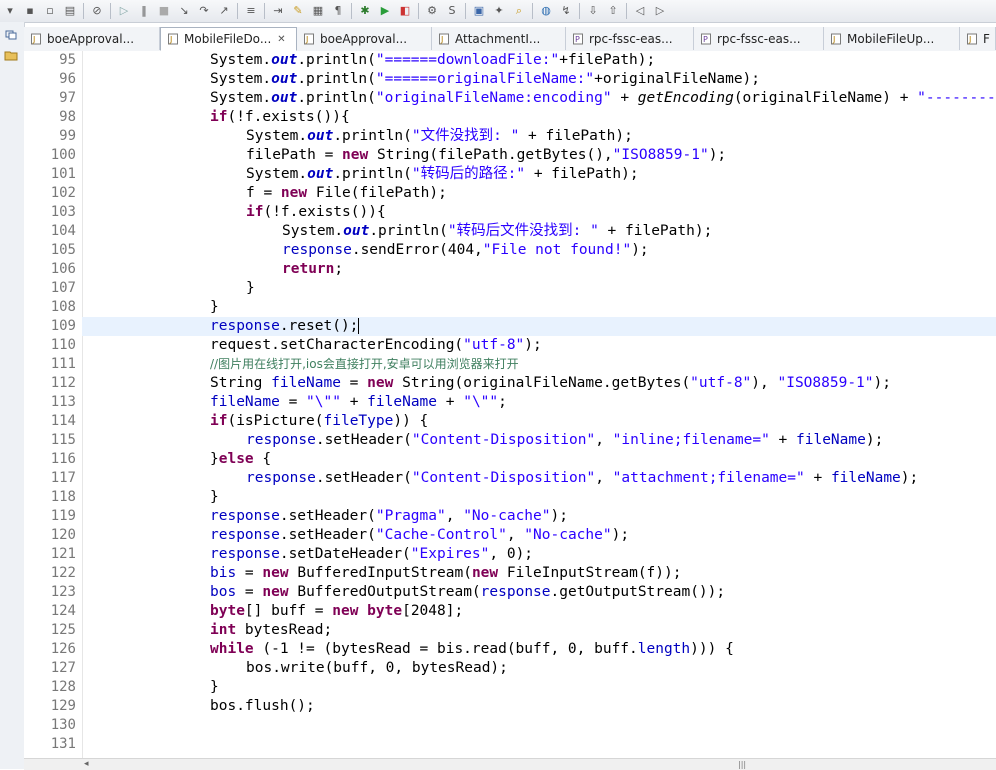  Describe the element at coordinates (376, 345) in the screenshot. I see `code-line-110: request.setCharacterEncoding("utf-8");` at that location.